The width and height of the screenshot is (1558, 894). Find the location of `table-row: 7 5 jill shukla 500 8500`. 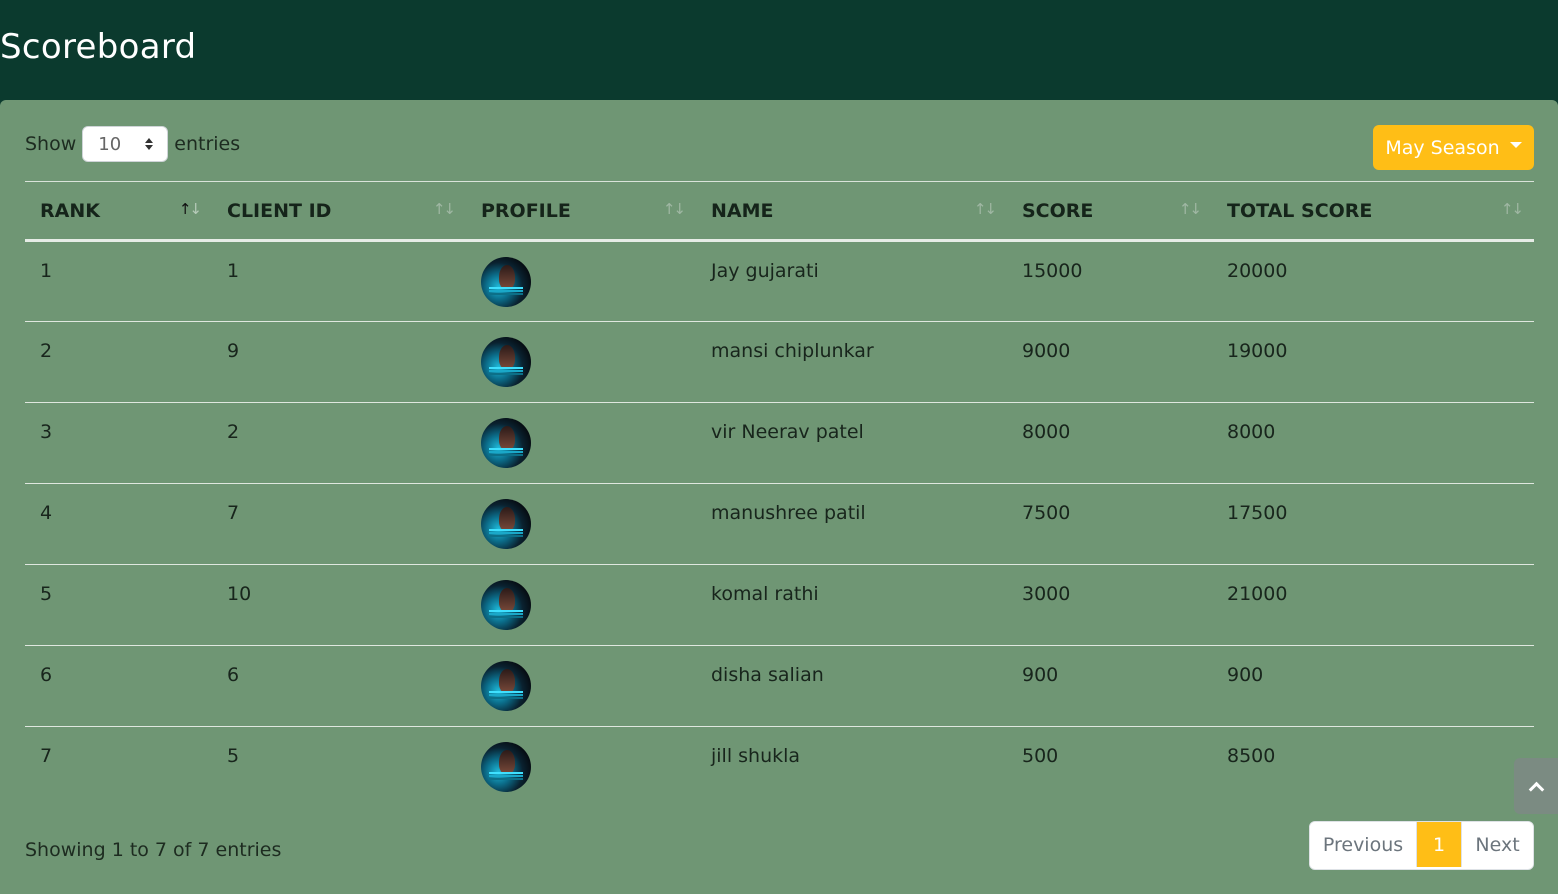

table-row: 7 5 jill shukla 500 8500 is located at coordinates (779, 767).